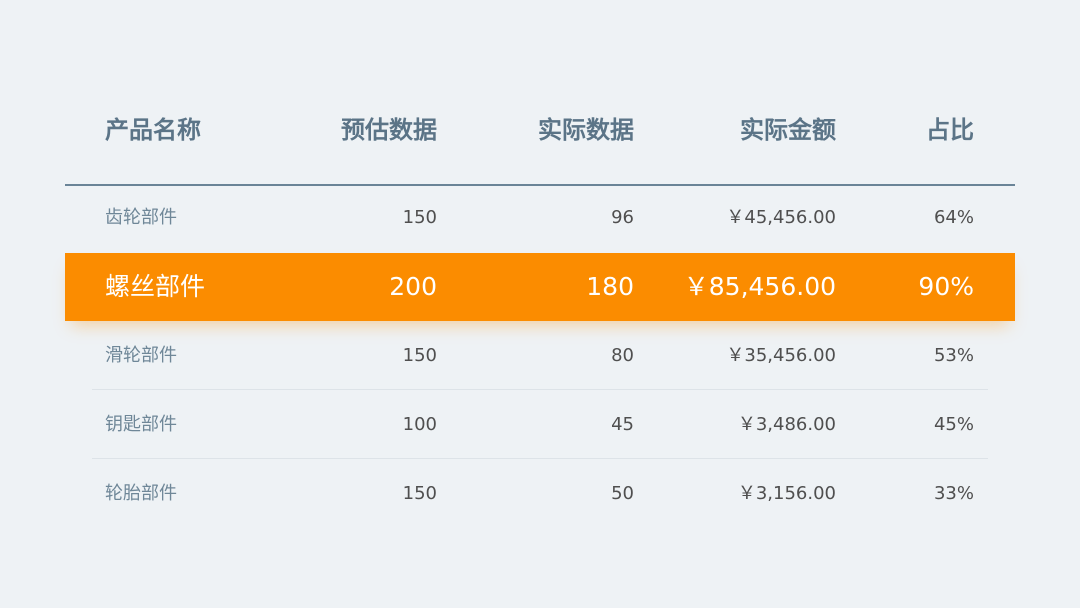  Describe the element at coordinates (540, 425) in the screenshot. I see `table-row: 钥匙部件 100 45 ￥3,486.00 45%` at that location.